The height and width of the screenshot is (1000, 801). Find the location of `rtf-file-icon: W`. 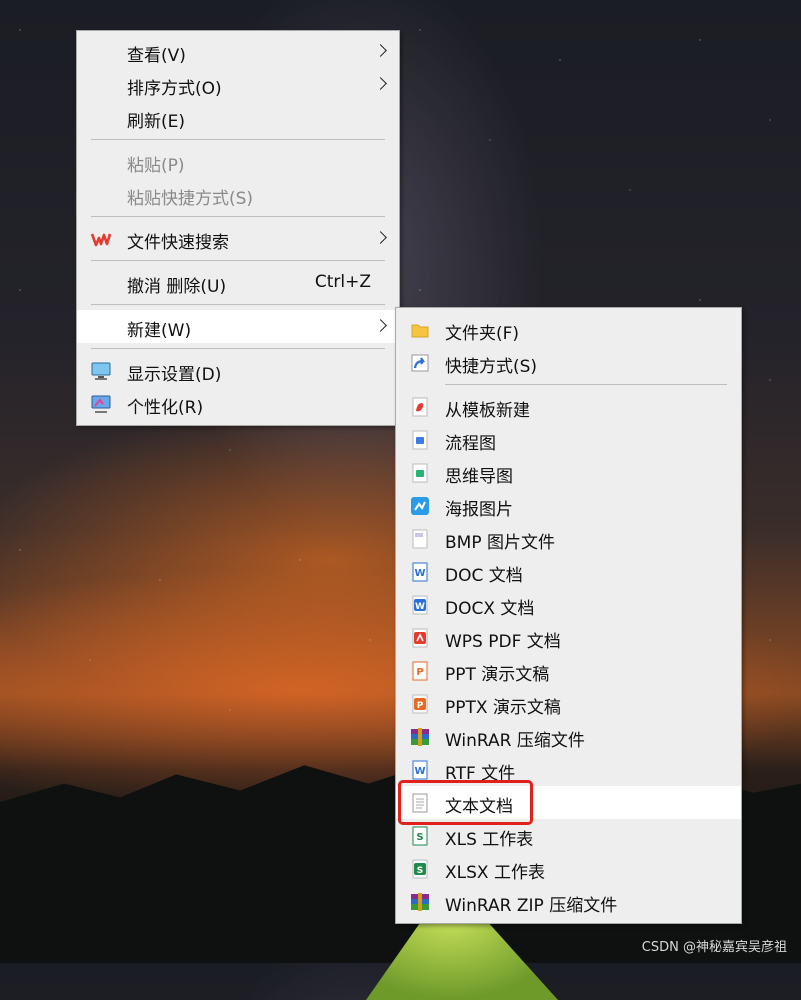

rtf-file-icon: W is located at coordinates (420, 770).